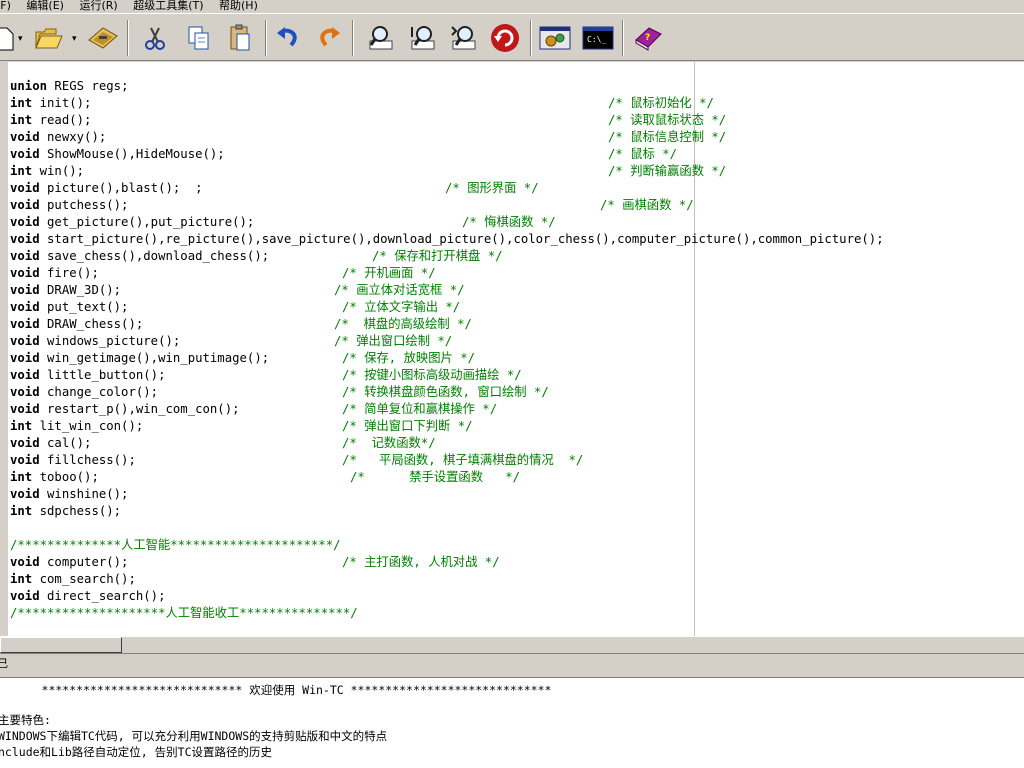  I want to click on code-statement: little_button();, so click(102, 375).